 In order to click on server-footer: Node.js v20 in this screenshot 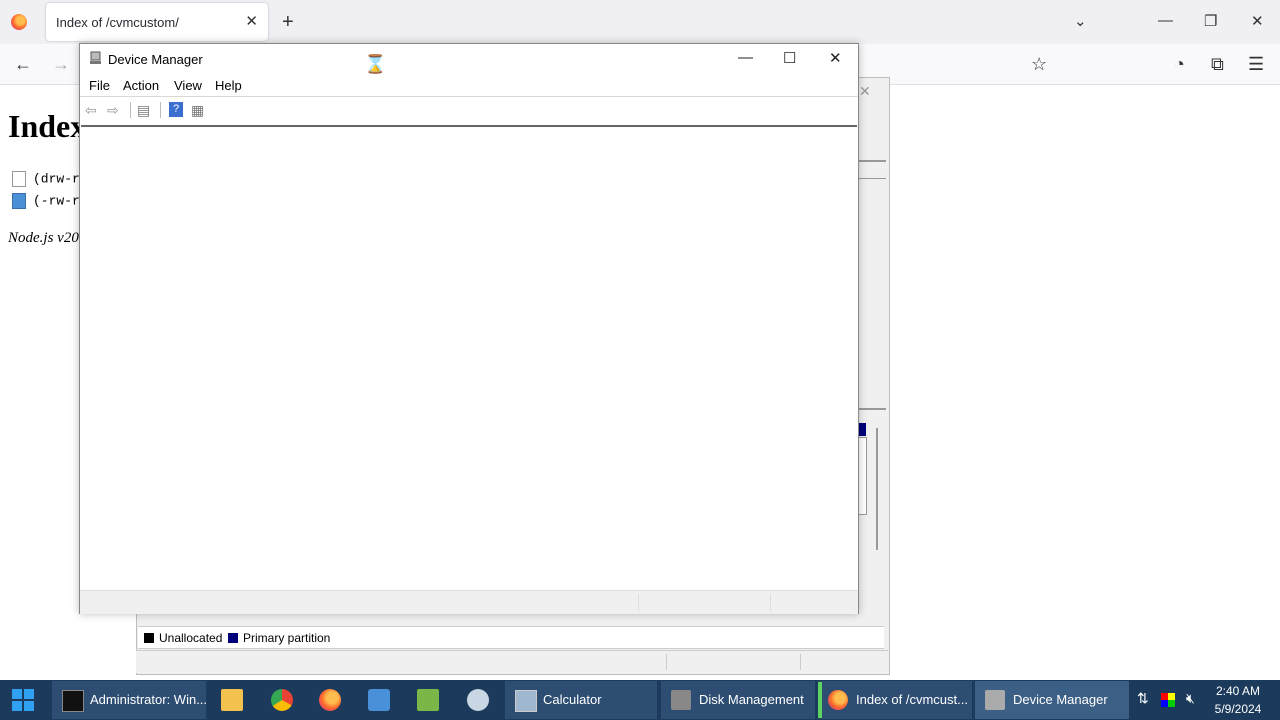, I will do `click(43, 238)`.